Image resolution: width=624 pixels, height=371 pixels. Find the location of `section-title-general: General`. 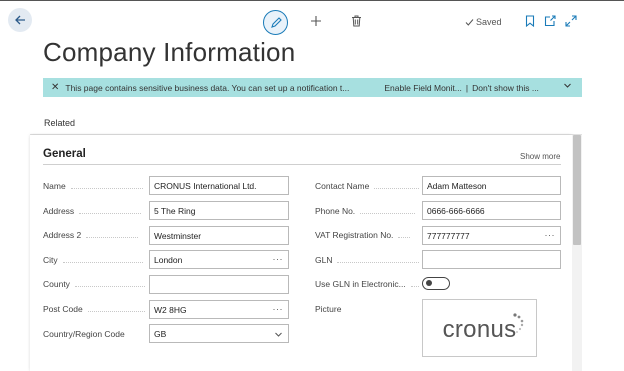

section-title-general: General is located at coordinates (64, 154).